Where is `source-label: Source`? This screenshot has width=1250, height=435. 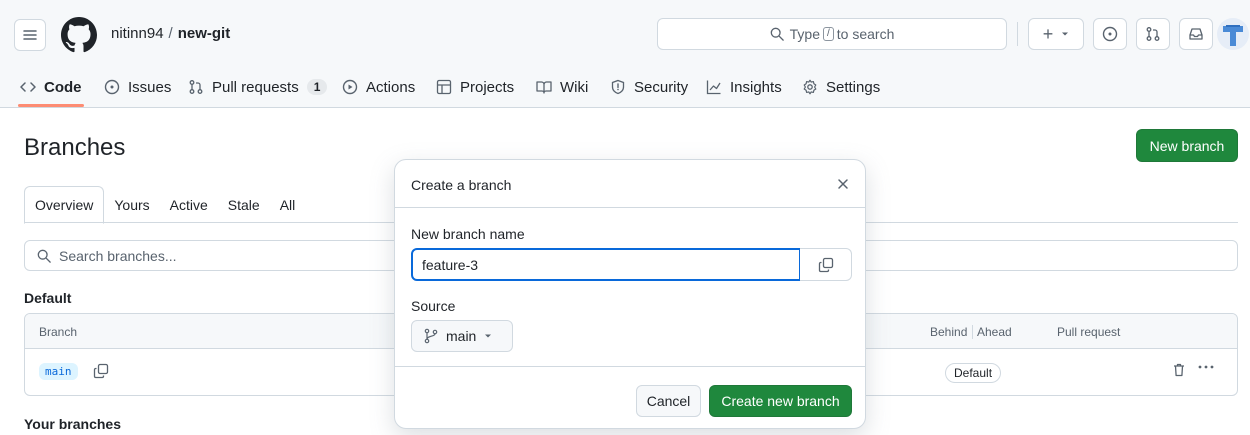
source-label: Source is located at coordinates (433, 306).